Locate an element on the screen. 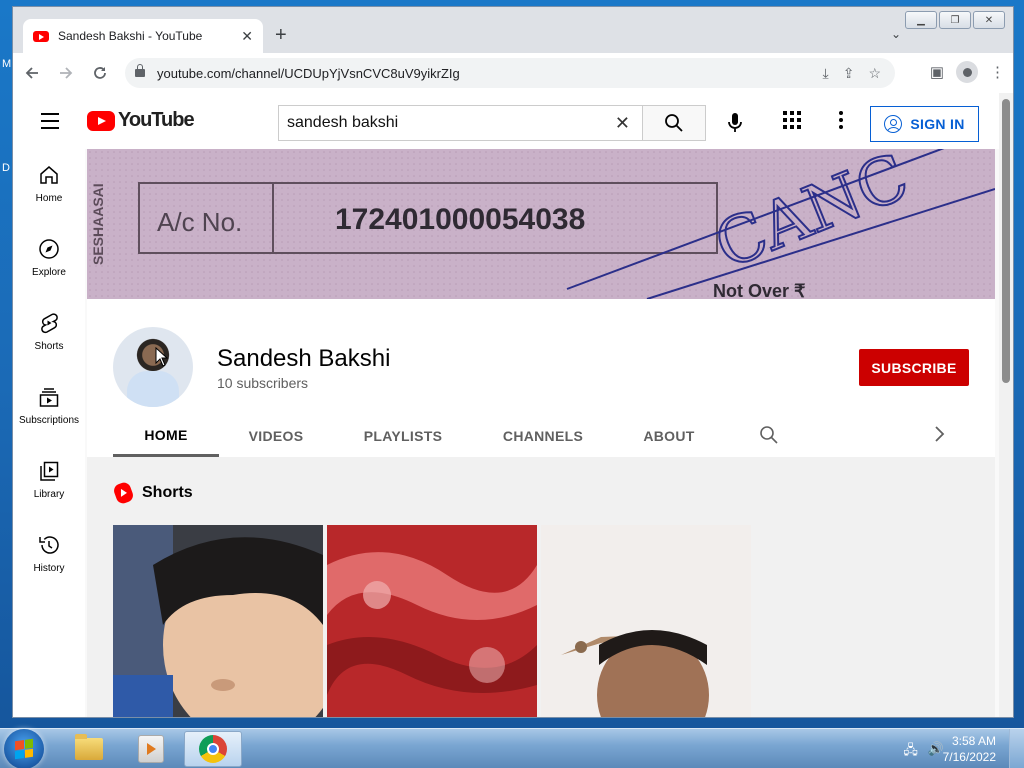  library-icon is located at coordinates (49, 471).